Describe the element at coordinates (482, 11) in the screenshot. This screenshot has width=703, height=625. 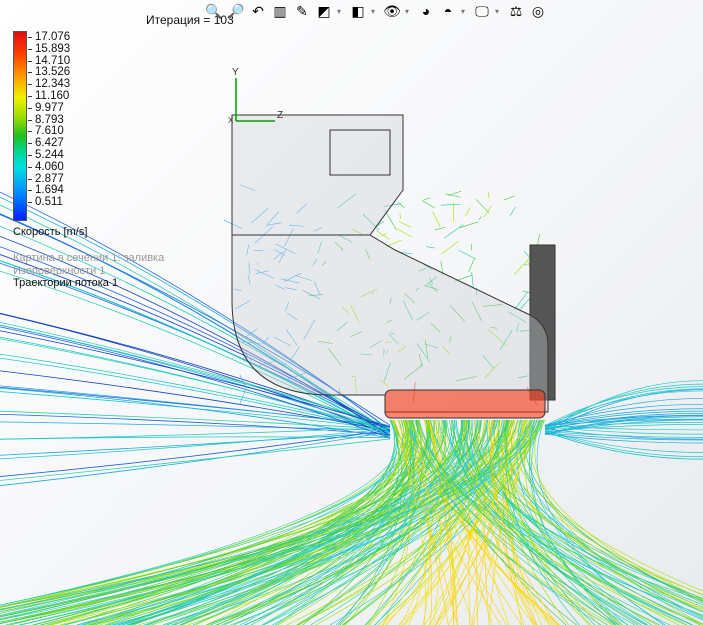
I see `view-settings-icon: 🖵` at that location.